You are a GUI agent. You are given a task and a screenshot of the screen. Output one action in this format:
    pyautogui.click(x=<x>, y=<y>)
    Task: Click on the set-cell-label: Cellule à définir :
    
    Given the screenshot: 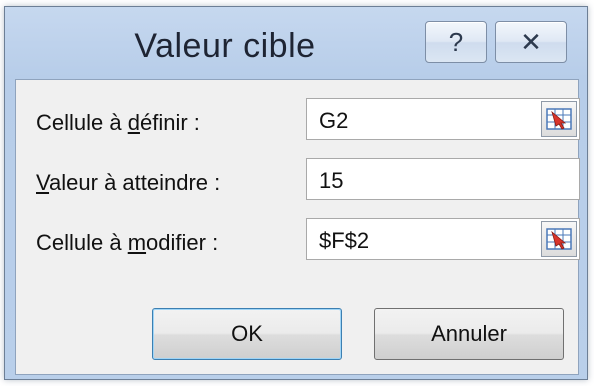 What is the action you would take?
    pyautogui.click(x=118, y=123)
    